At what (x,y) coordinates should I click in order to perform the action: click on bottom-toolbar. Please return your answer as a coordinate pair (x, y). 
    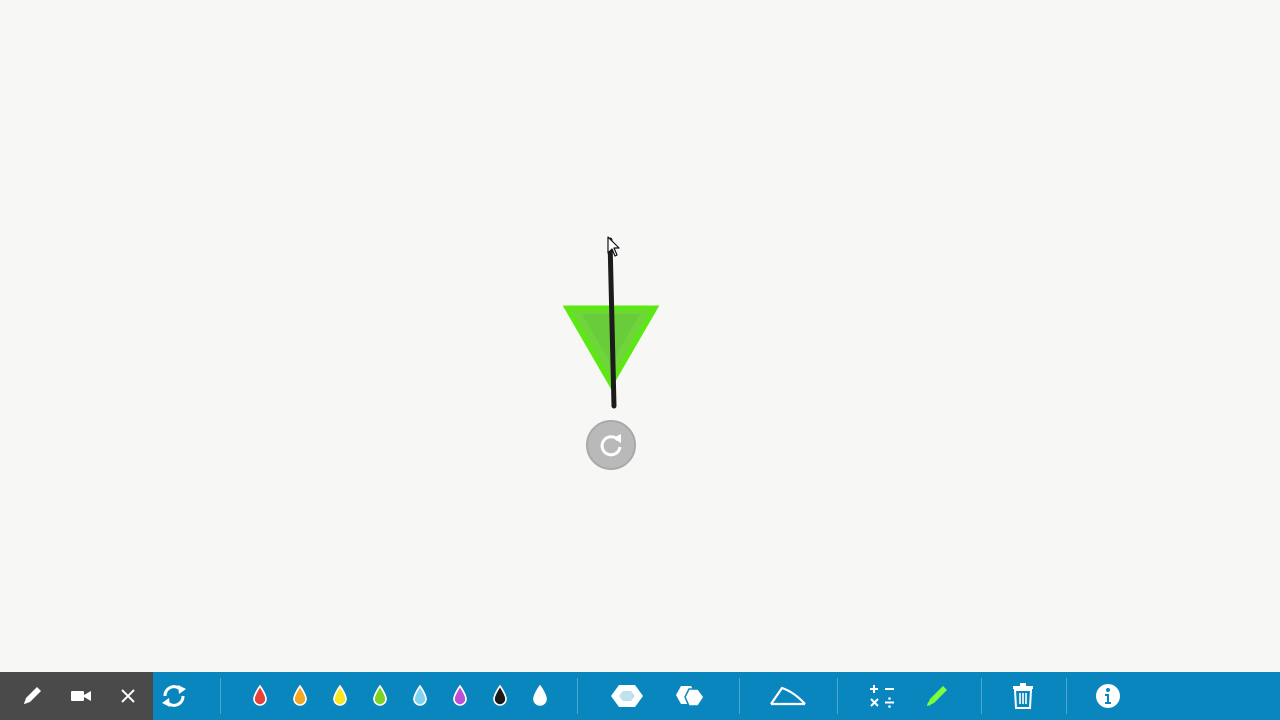
    Looking at the image, I should click on (640, 696).